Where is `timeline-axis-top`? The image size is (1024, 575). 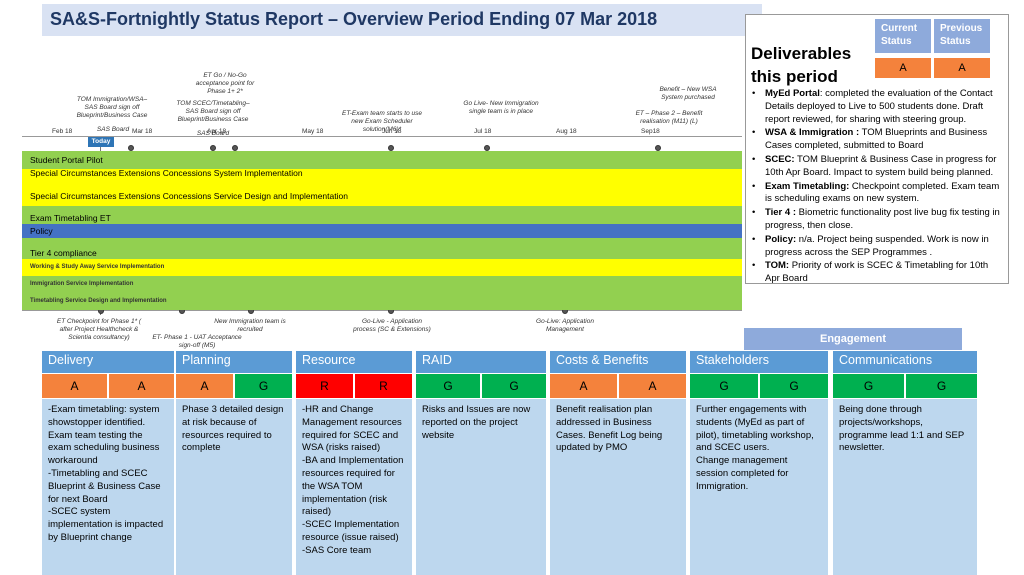
timeline-axis-top is located at coordinates (382, 136).